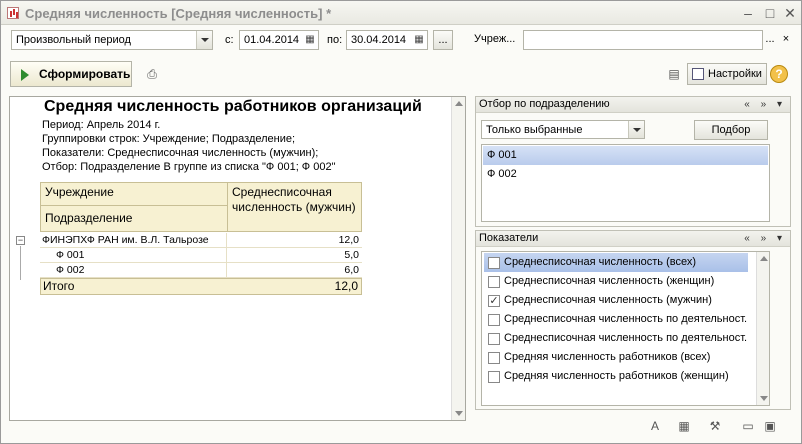  What do you see at coordinates (401, 75) in the screenshot?
I see `command-bar: Сформировать ⎙ ▤ Настройки ?` at bounding box center [401, 75].